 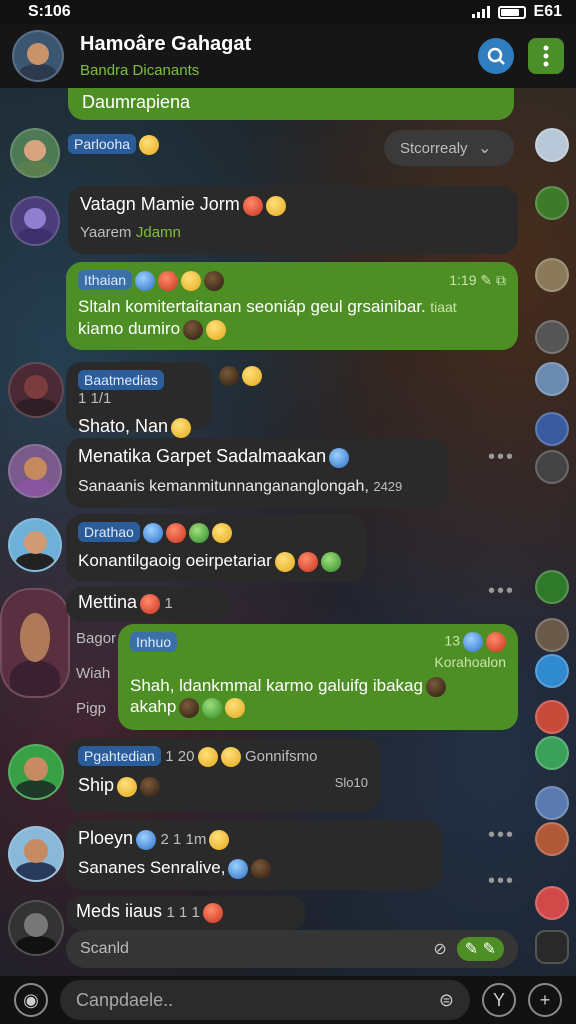 I want to click on message-bubble: Drathao Konantilgaoig oeirpetariar, so click(x=216, y=548).